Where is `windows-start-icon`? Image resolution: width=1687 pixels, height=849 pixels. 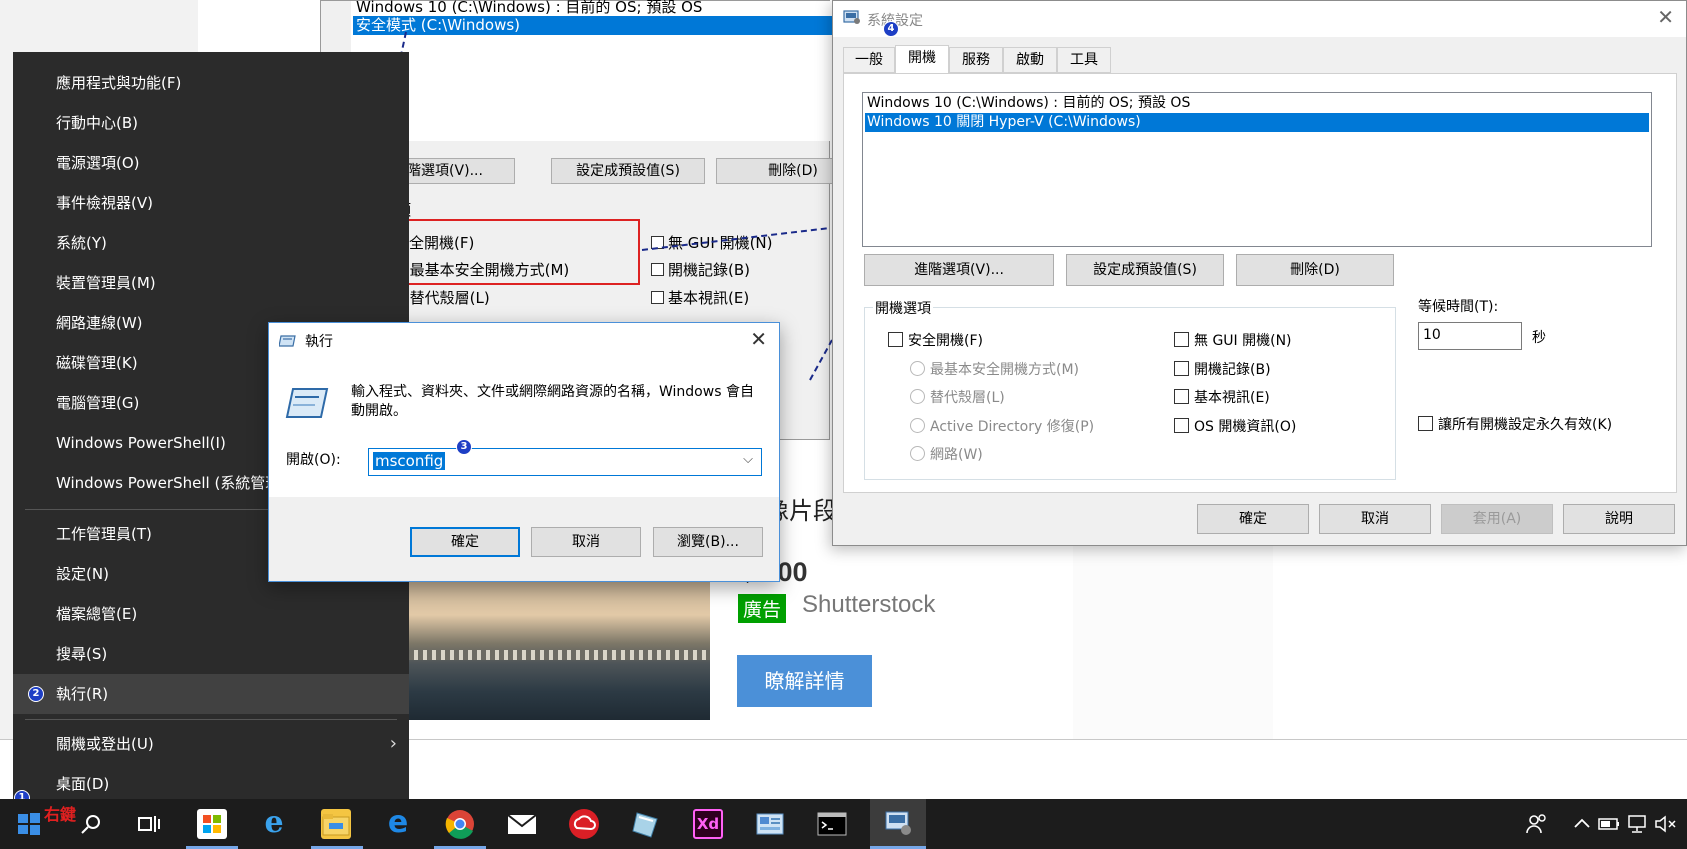 windows-start-icon is located at coordinates (29, 824).